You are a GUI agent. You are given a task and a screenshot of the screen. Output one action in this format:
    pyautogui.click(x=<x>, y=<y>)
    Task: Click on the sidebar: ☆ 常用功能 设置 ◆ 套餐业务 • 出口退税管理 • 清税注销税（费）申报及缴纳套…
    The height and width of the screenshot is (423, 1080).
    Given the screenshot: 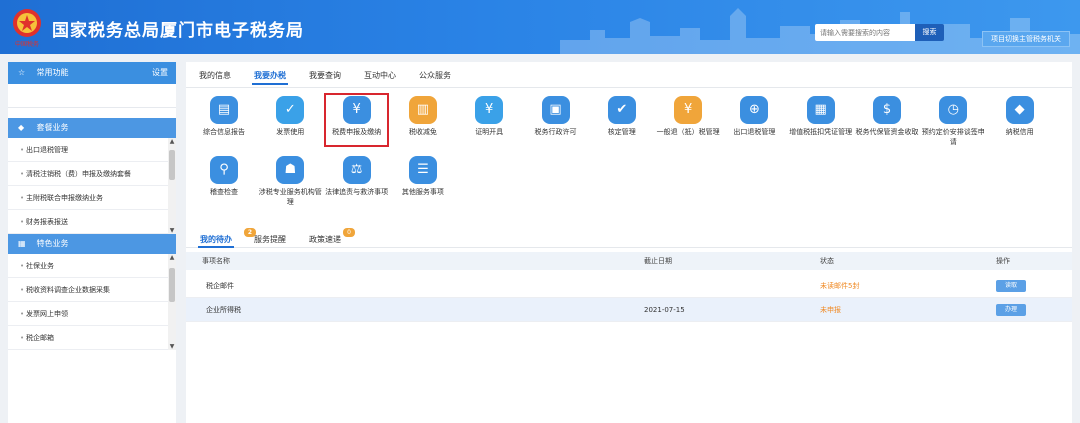 What is the action you would take?
    pyautogui.click(x=92, y=242)
    